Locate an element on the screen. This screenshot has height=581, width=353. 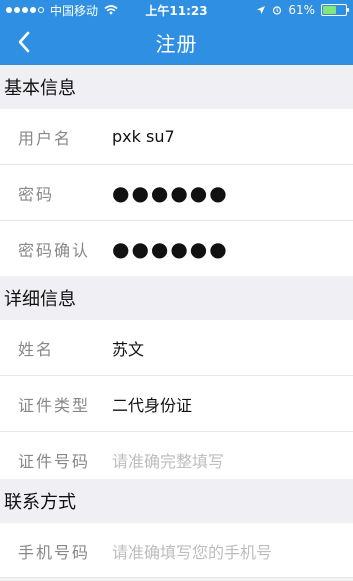
section-basic-info-header: 基本信息 is located at coordinates (176, 87).